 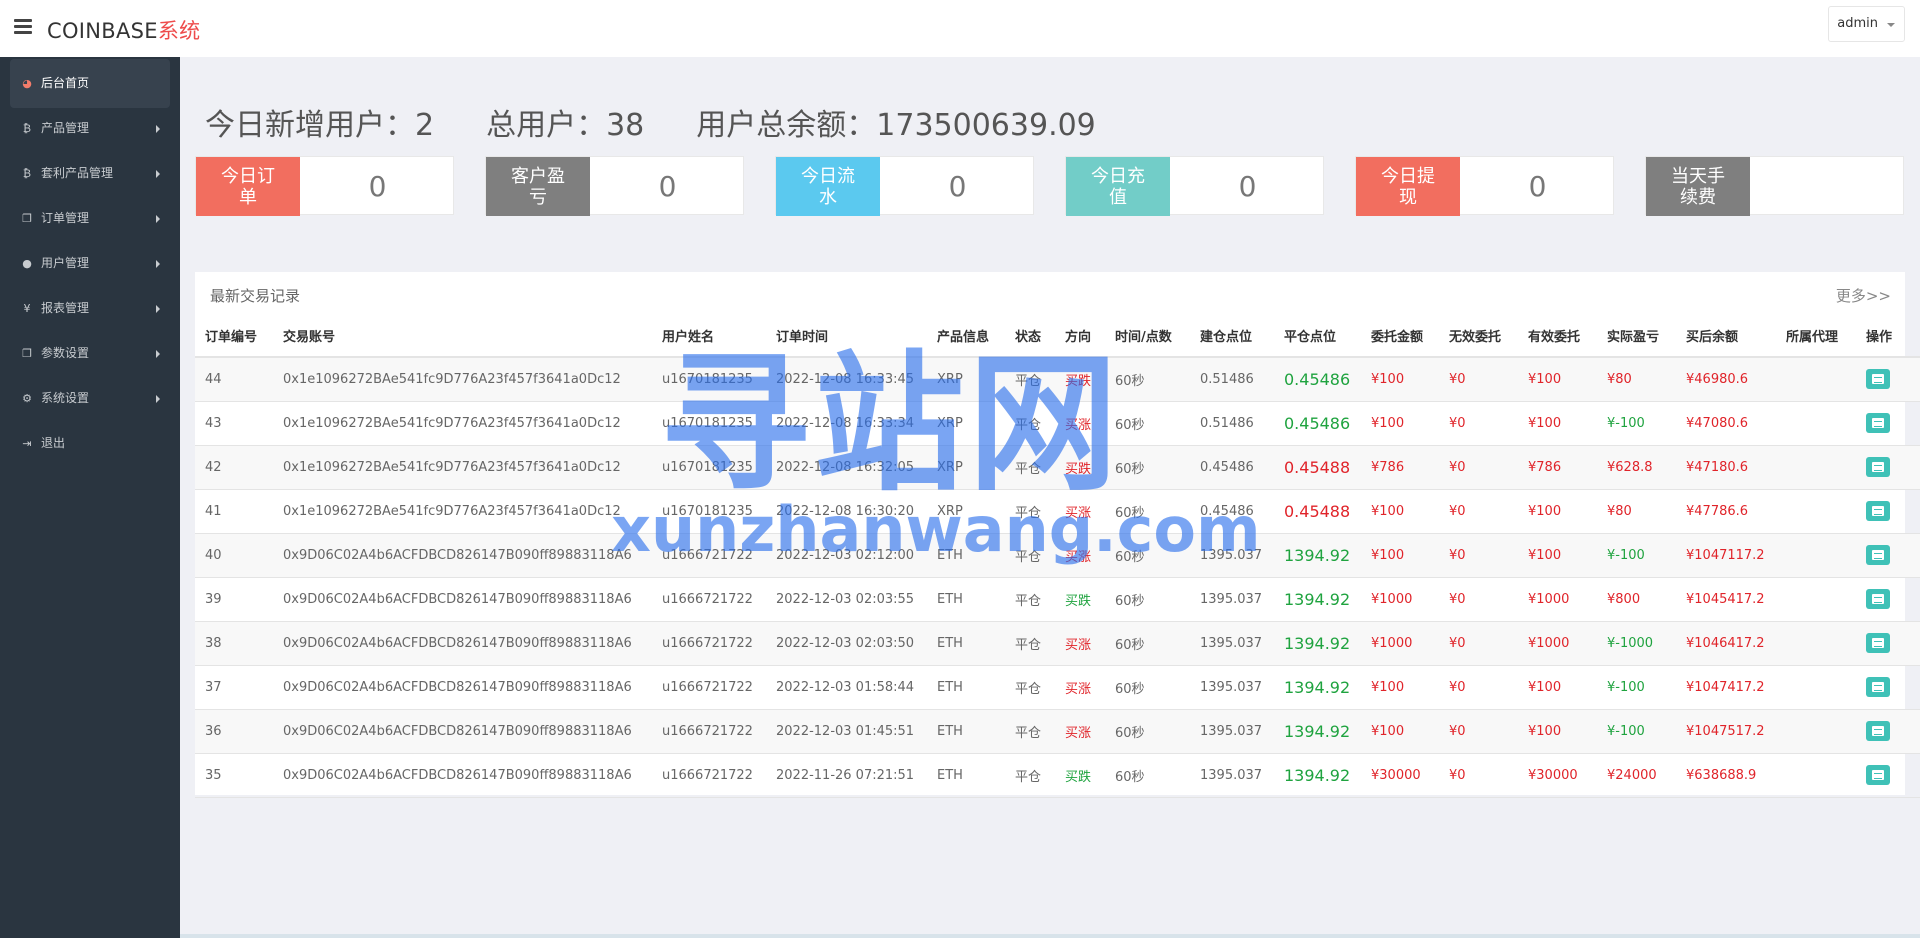 What do you see at coordinates (1827, 186) in the screenshot?
I see `stat-card-value` at bounding box center [1827, 186].